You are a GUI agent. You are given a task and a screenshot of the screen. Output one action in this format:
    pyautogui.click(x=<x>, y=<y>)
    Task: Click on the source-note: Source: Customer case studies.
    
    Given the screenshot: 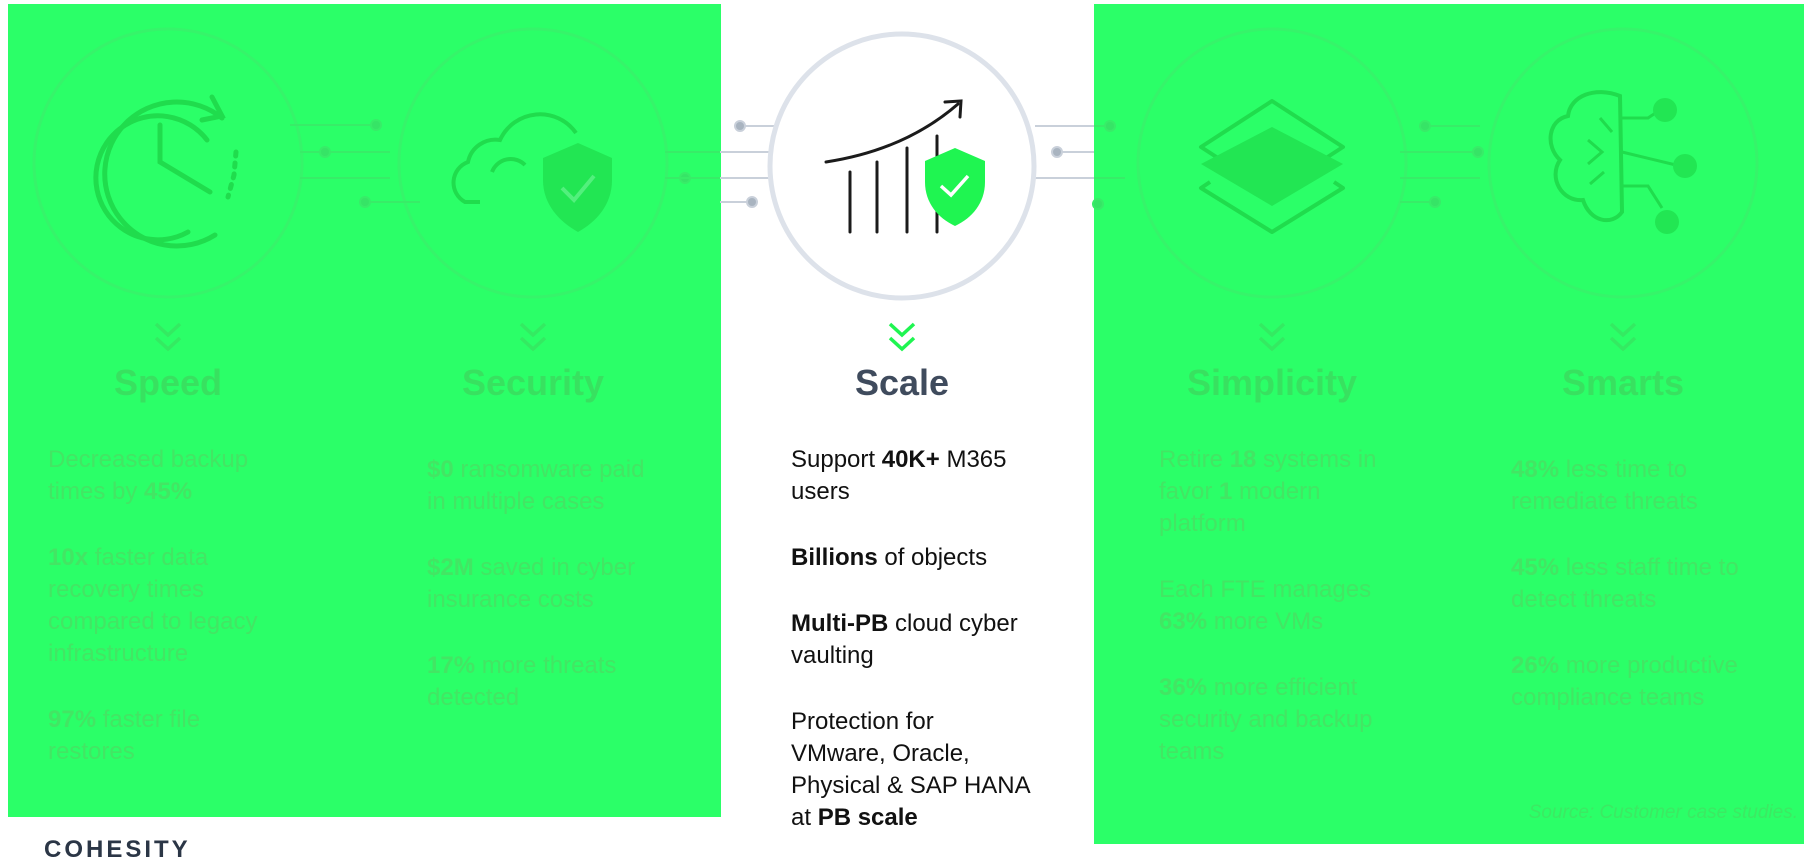 What is the action you would take?
    pyautogui.click(x=1663, y=812)
    